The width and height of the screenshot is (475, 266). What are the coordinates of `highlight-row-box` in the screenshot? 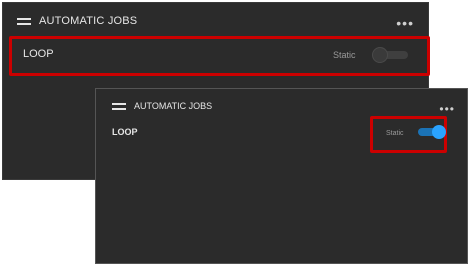 It's located at (219, 56).